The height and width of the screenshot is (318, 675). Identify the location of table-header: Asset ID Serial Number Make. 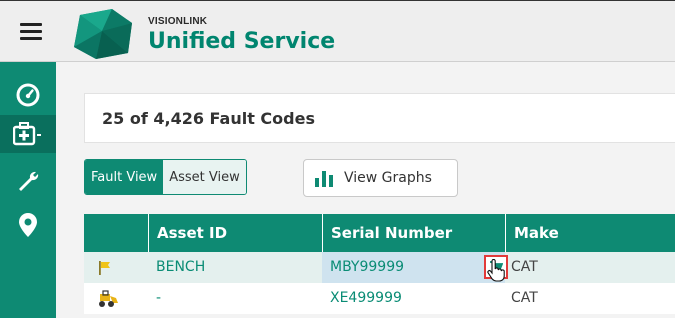
(379, 233).